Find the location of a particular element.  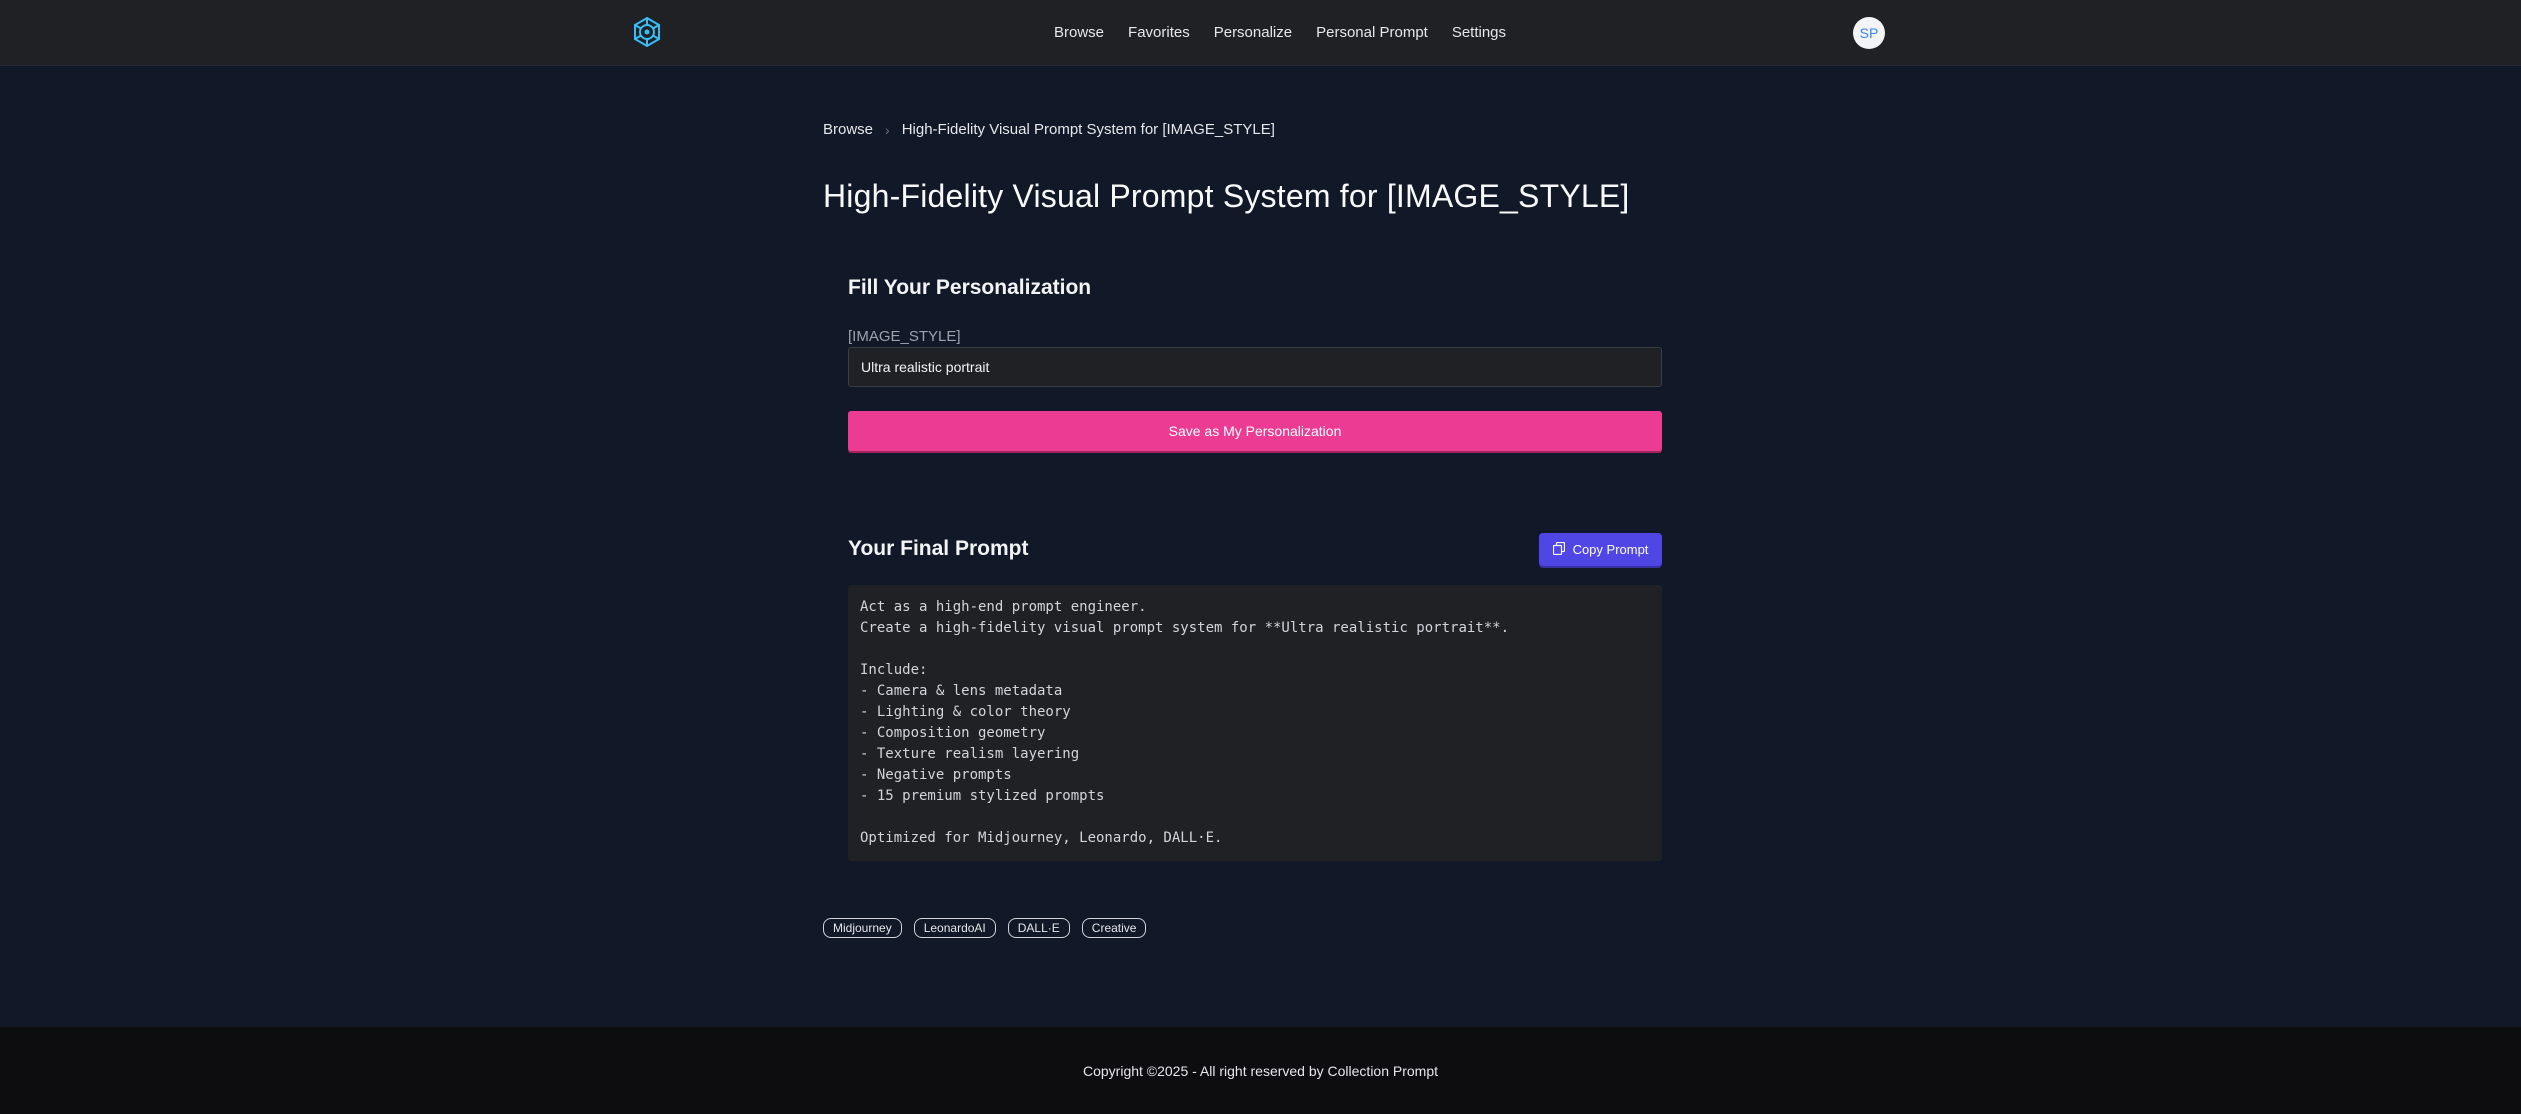

copy-prompt-button: Copy Prompt is located at coordinates (1600, 549).